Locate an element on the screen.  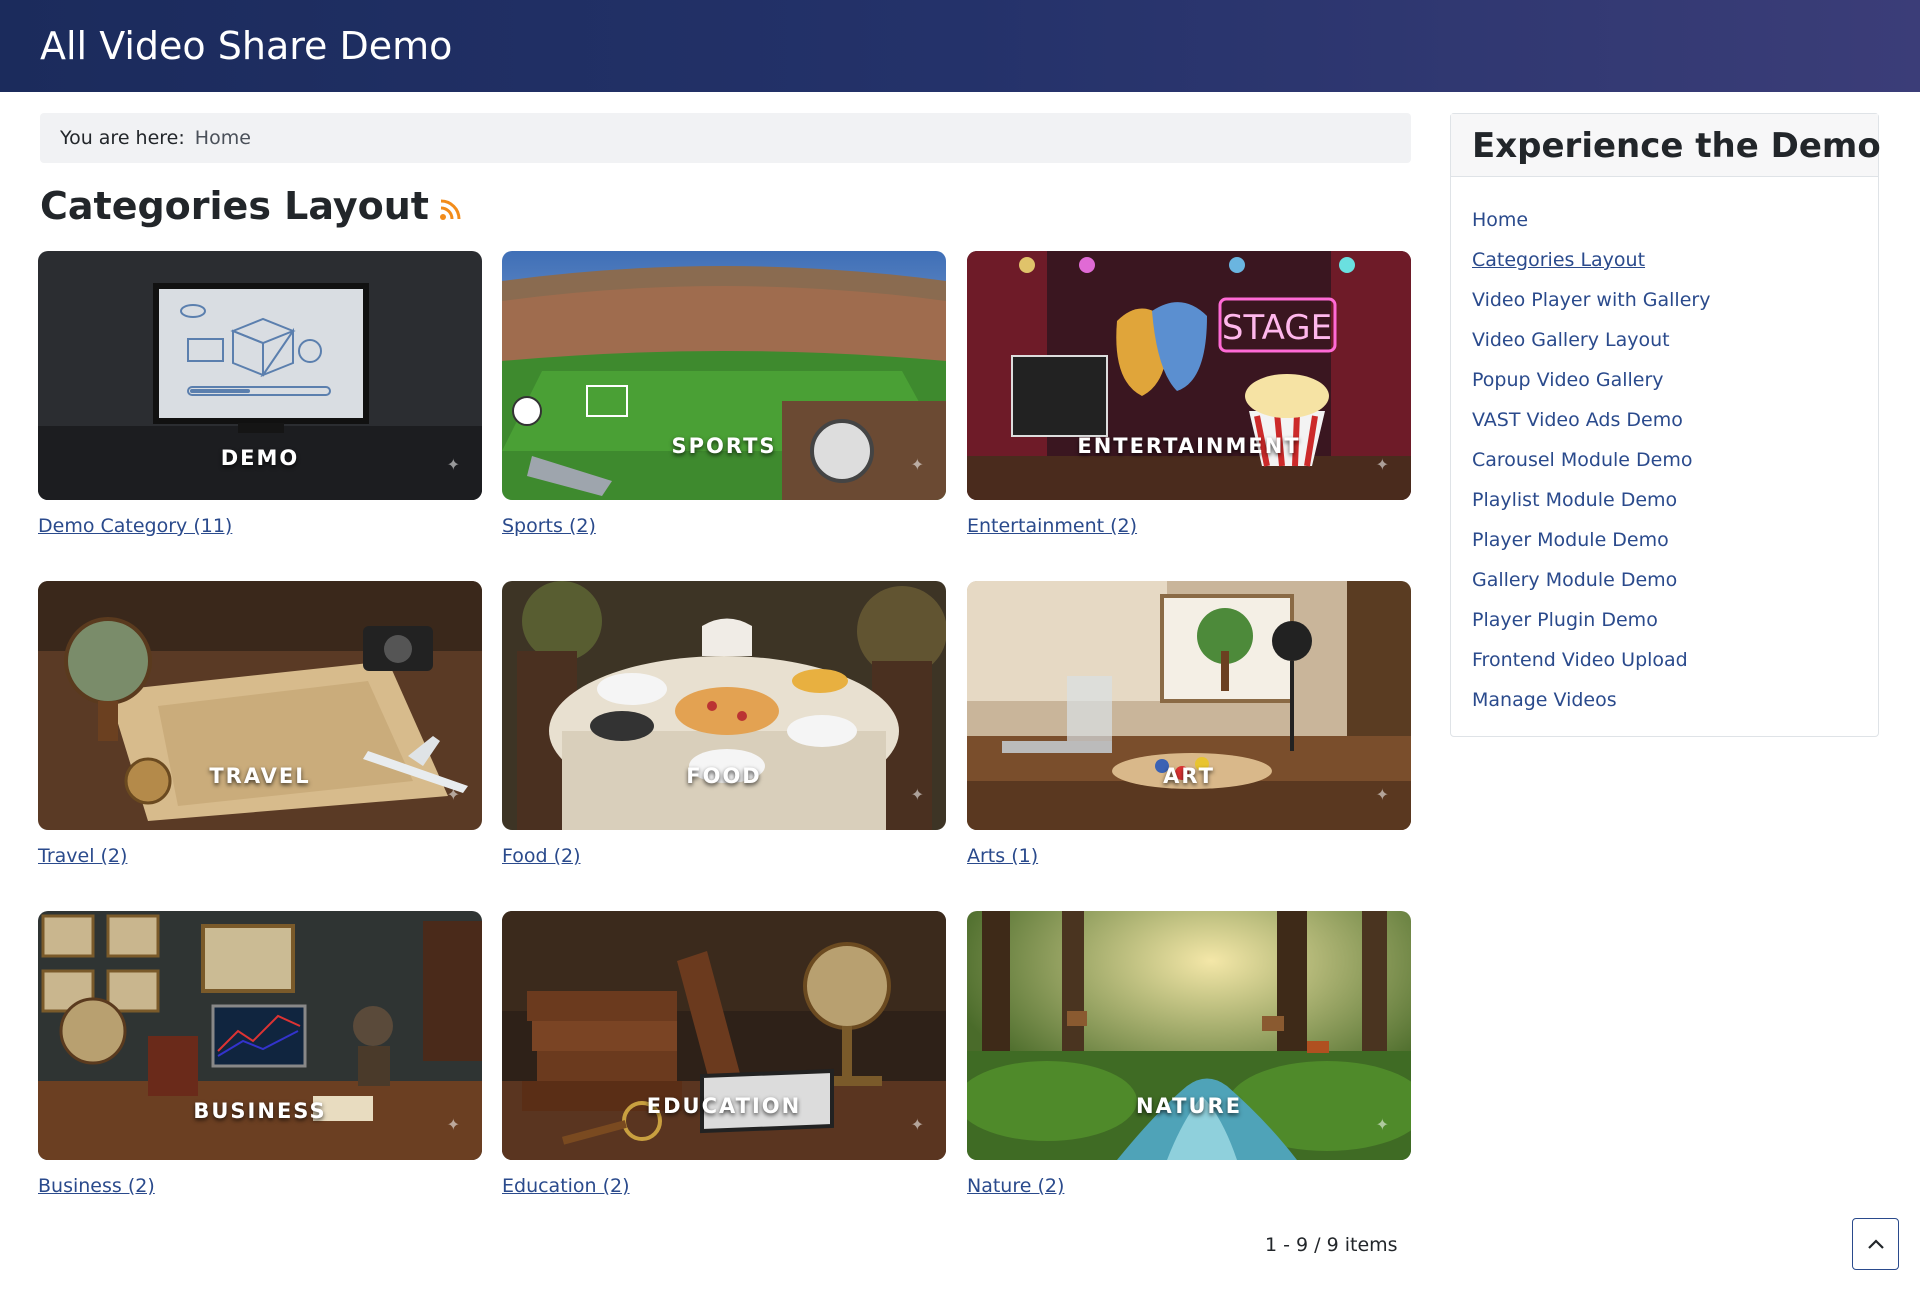
sidebar-item-categories-layout: Categories Layout is located at coordinates (1675, 260).